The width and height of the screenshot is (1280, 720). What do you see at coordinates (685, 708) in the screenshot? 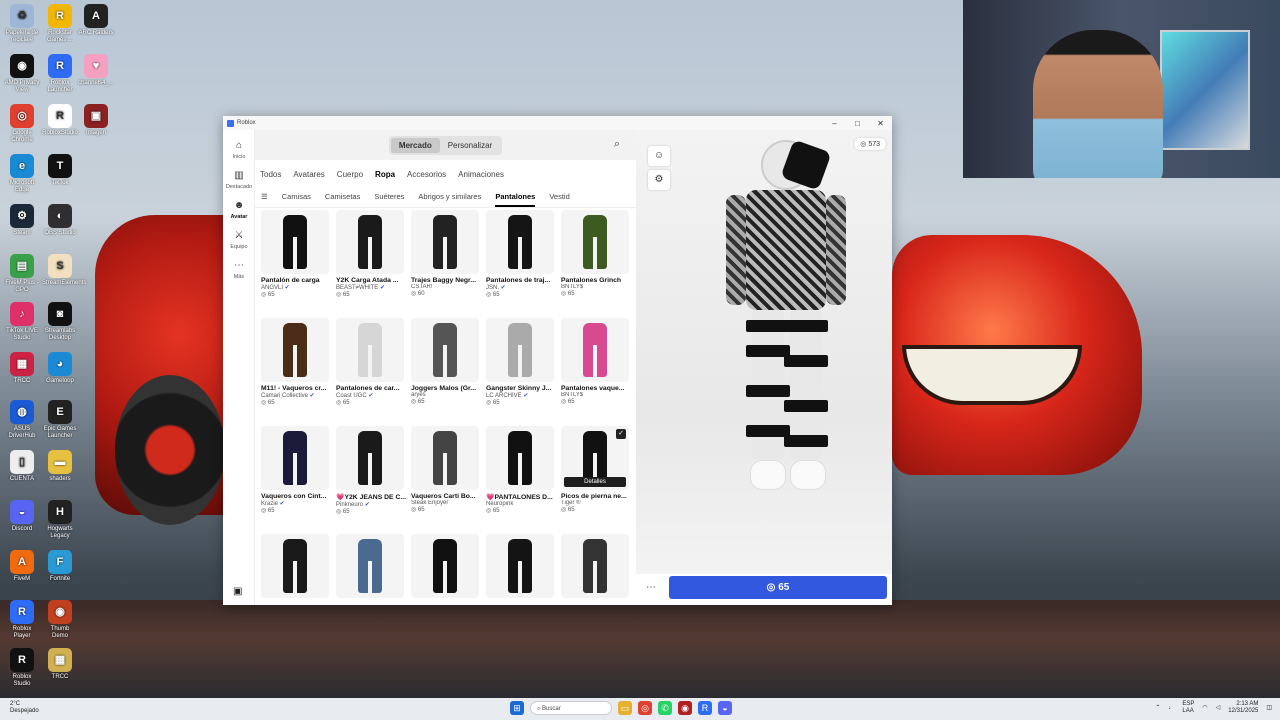
I see `app-icon: ◉` at bounding box center [685, 708].